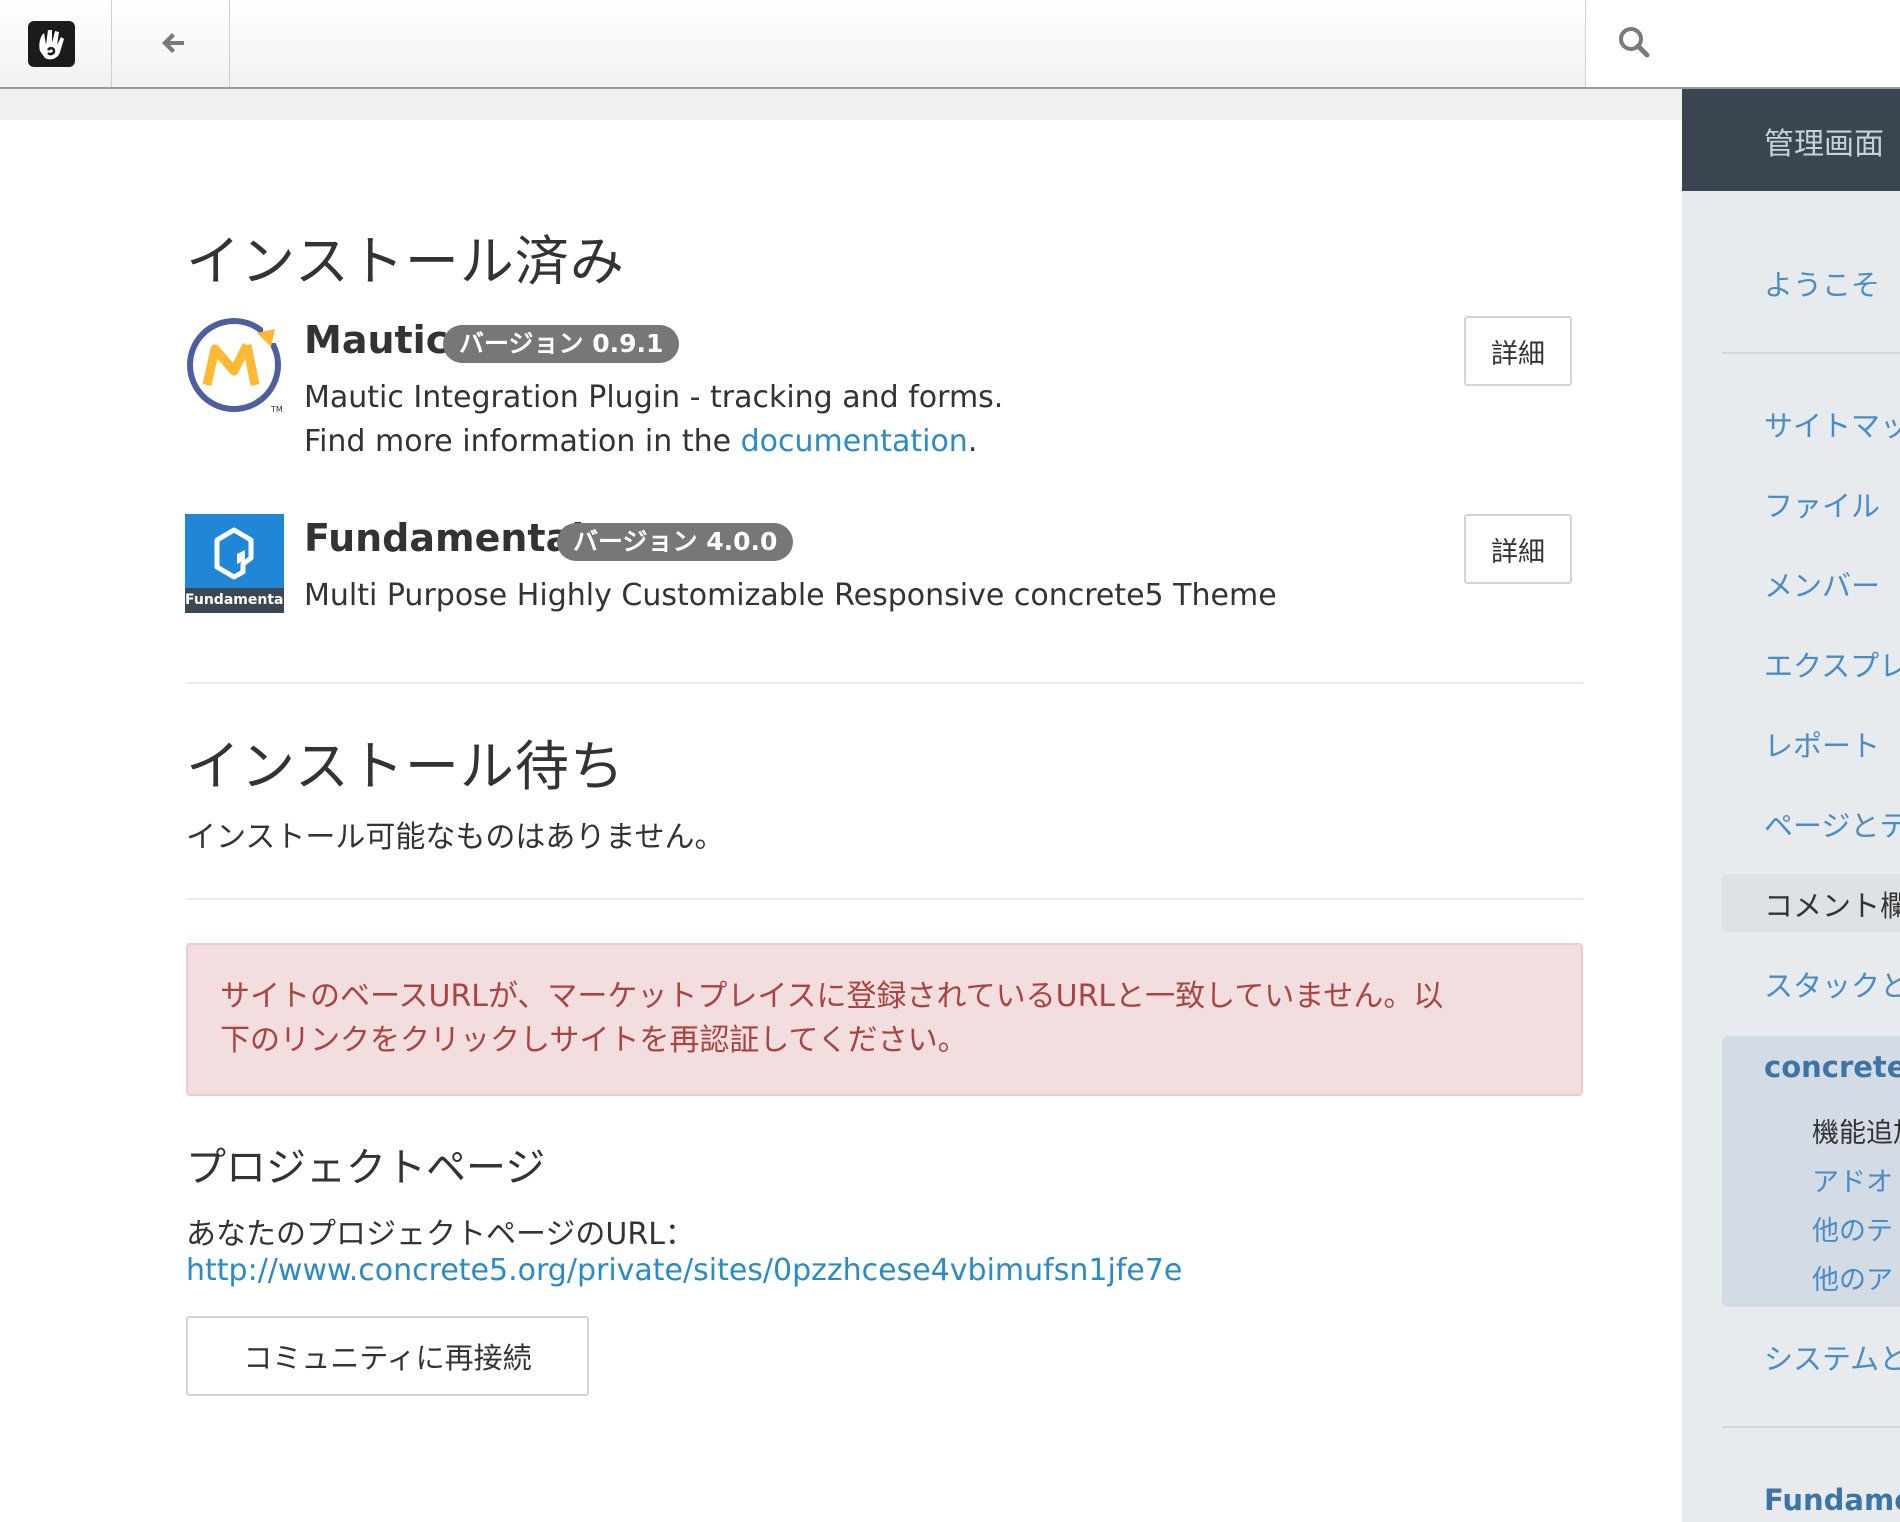 The image size is (1900, 1522). Describe the element at coordinates (1634, 42) in the screenshot. I see `search-icon` at that location.